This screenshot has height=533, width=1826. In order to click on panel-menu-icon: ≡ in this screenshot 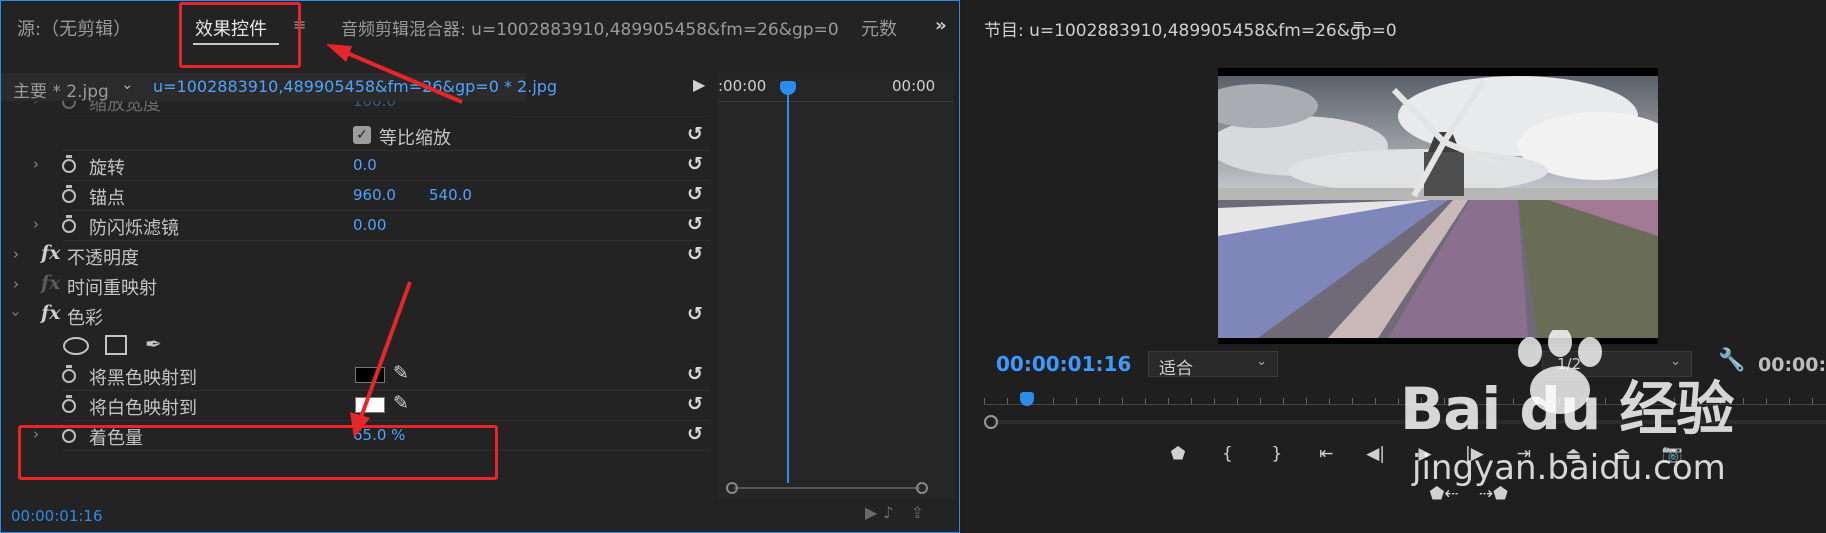, I will do `click(1358, 25)`.